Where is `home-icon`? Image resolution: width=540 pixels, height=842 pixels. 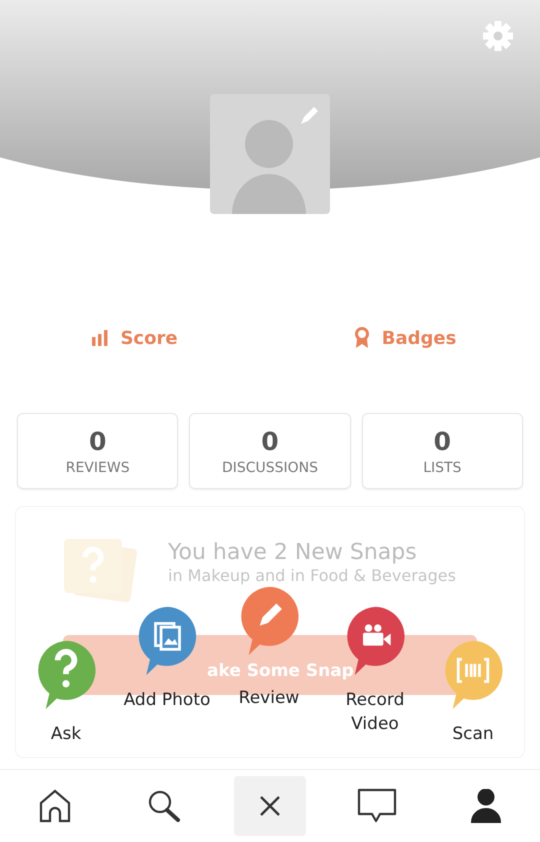
home-icon is located at coordinates (55, 806).